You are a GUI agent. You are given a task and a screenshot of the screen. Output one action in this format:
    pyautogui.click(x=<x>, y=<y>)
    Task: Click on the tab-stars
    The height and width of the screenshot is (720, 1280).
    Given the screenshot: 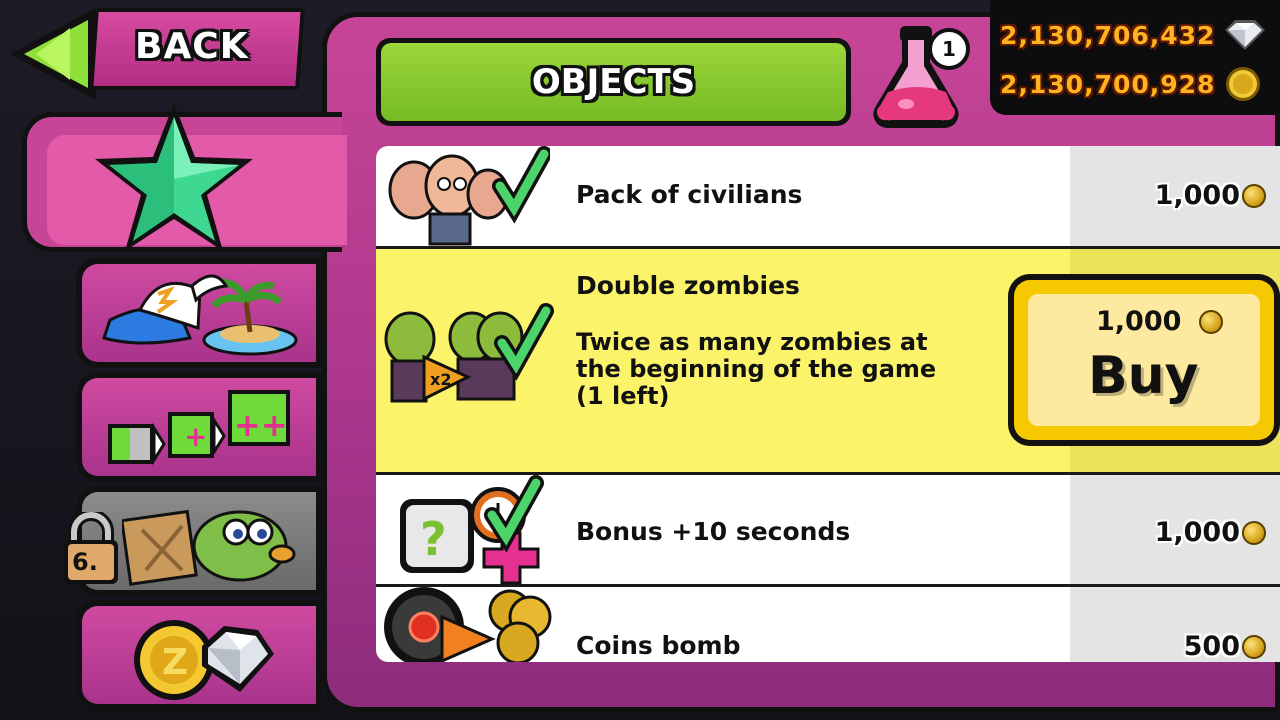 What is the action you would take?
    pyautogui.click(x=184, y=177)
    